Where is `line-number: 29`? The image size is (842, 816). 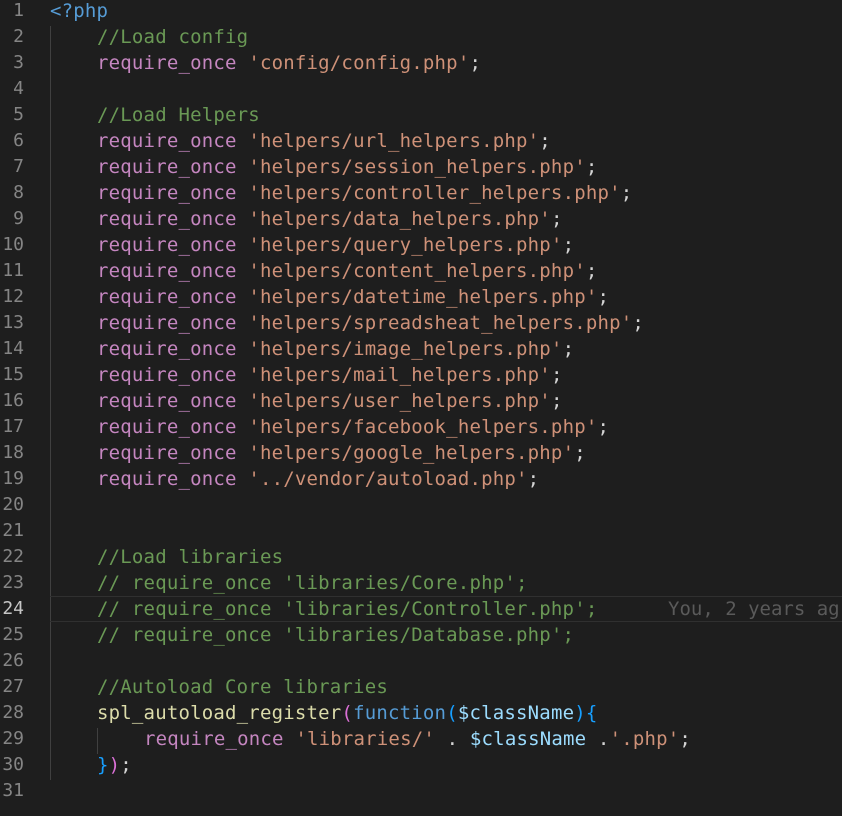
line-number: 29 is located at coordinates (13, 738).